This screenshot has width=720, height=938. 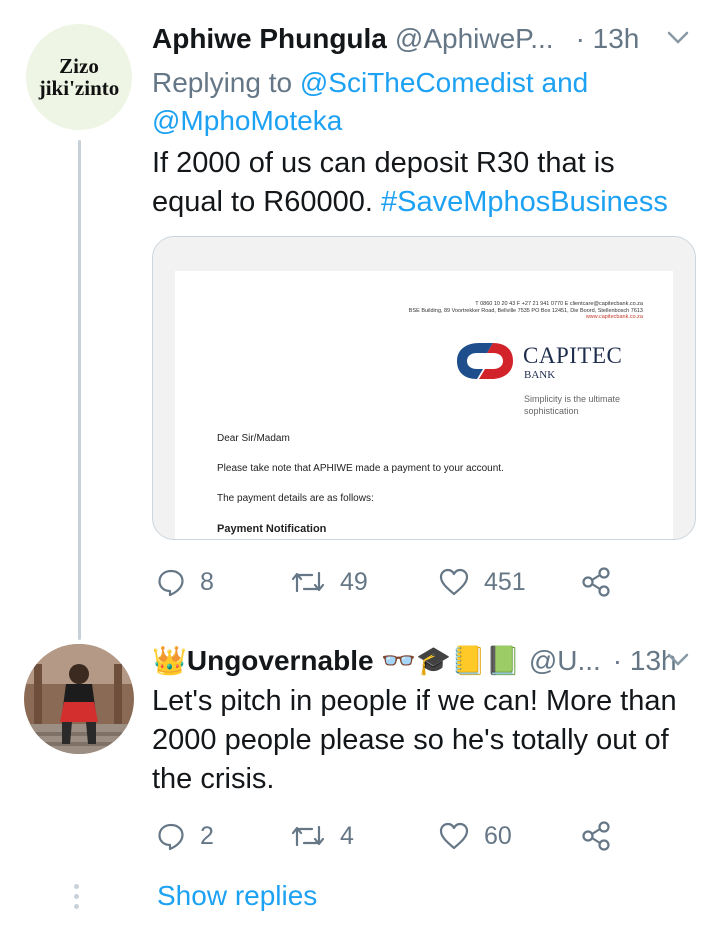 What do you see at coordinates (253, 438) in the screenshot?
I see `letter-salutation: Dear Sir/Madam` at bounding box center [253, 438].